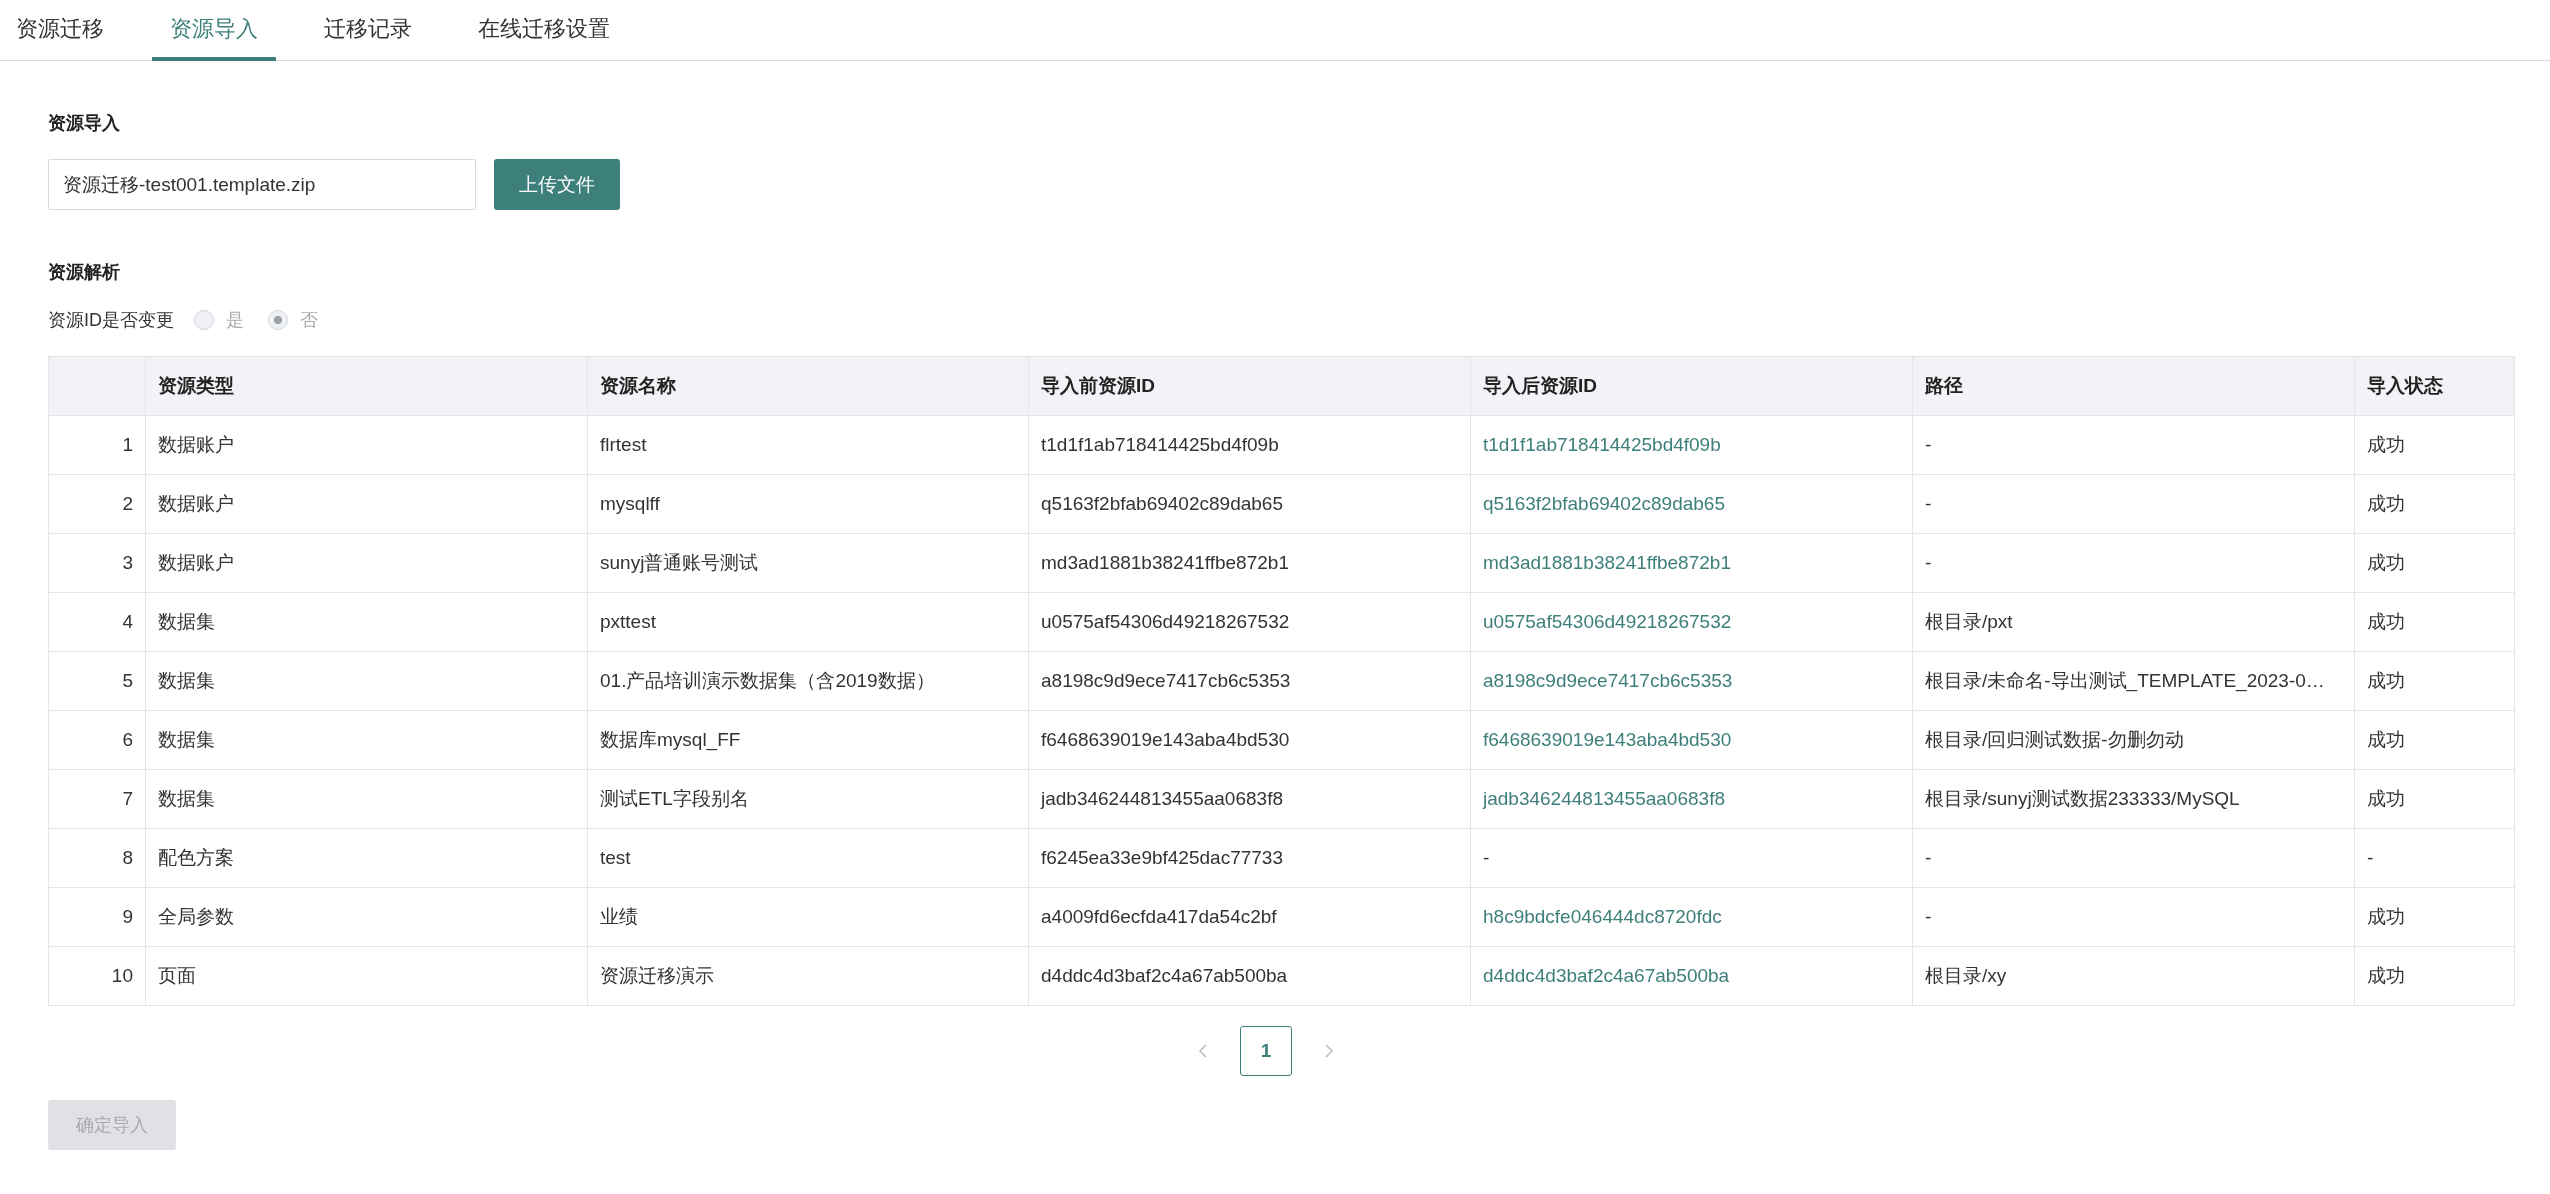 This screenshot has height=1194, width=2550. What do you see at coordinates (808, 858) in the screenshot?
I see `table-cell: test` at bounding box center [808, 858].